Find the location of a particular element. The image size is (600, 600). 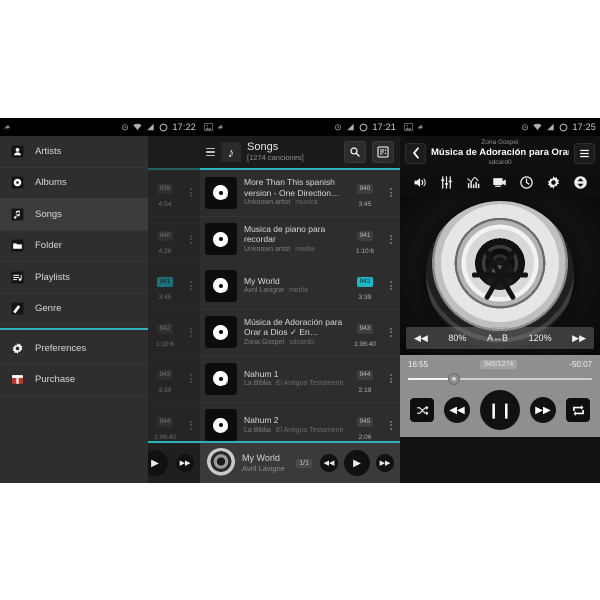

ab-repeat-label: A↔B is located at coordinates (497, 338).